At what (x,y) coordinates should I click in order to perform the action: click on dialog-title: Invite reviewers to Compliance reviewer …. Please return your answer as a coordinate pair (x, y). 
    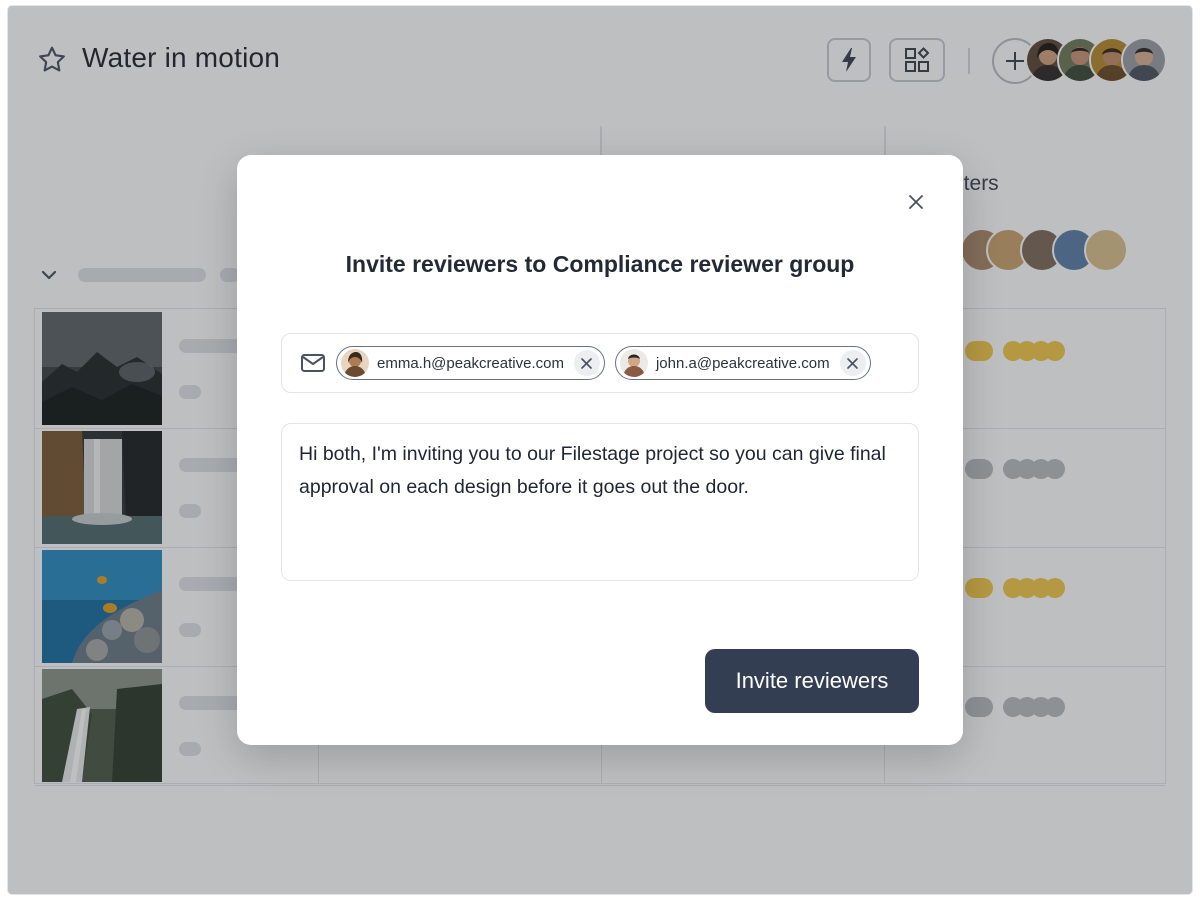
    Looking at the image, I should click on (600, 264).